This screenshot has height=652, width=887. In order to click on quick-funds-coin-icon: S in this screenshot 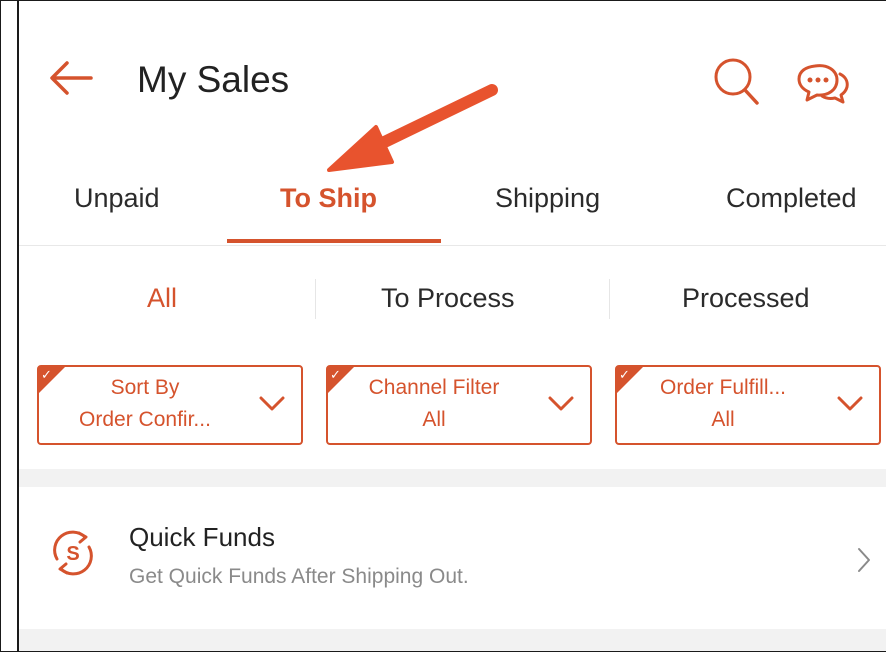, I will do `click(73, 553)`.